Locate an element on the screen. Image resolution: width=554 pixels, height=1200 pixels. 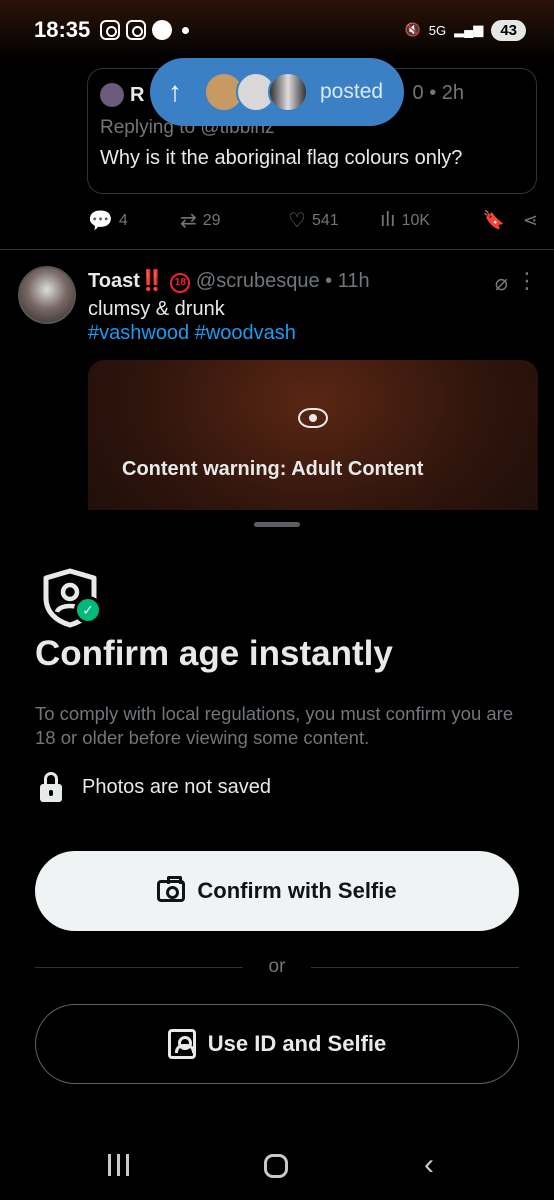
camera-icon is located at coordinates (171, 889).